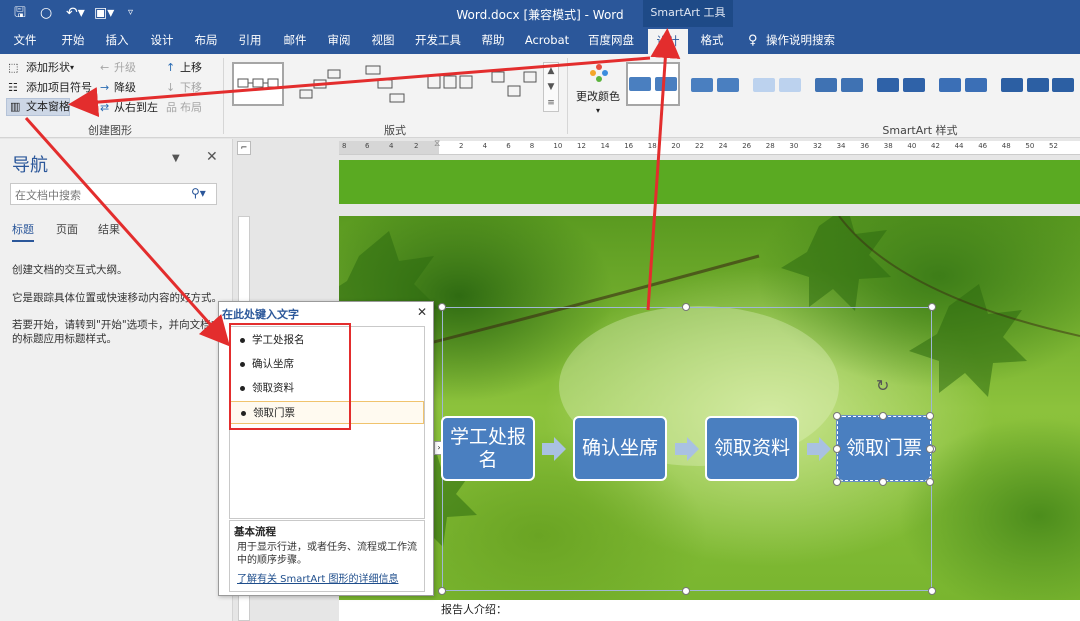 This screenshot has height=621, width=1080. What do you see at coordinates (290, 376) in the screenshot?
I see `annotation-highlight-box` at bounding box center [290, 376].